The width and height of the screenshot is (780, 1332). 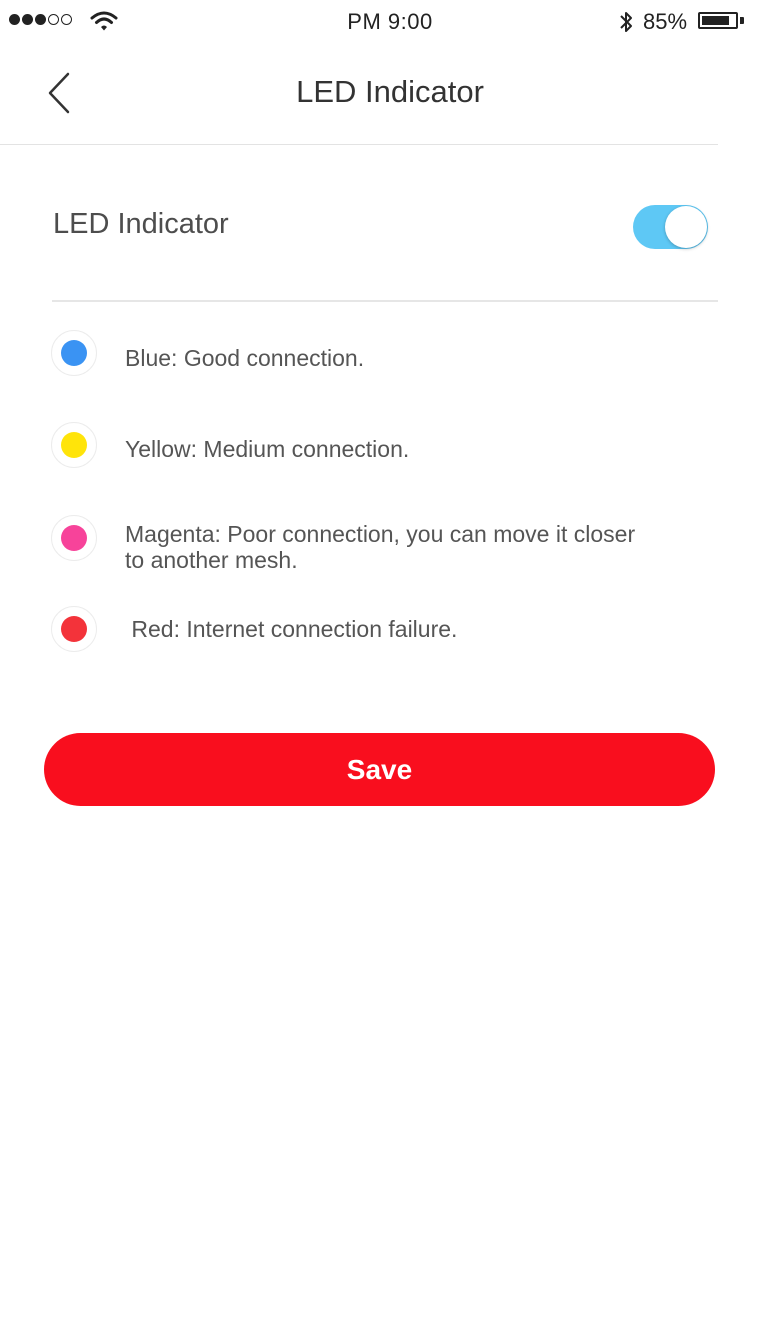 I want to click on page-title: LED Indicator, so click(x=390, y=91).